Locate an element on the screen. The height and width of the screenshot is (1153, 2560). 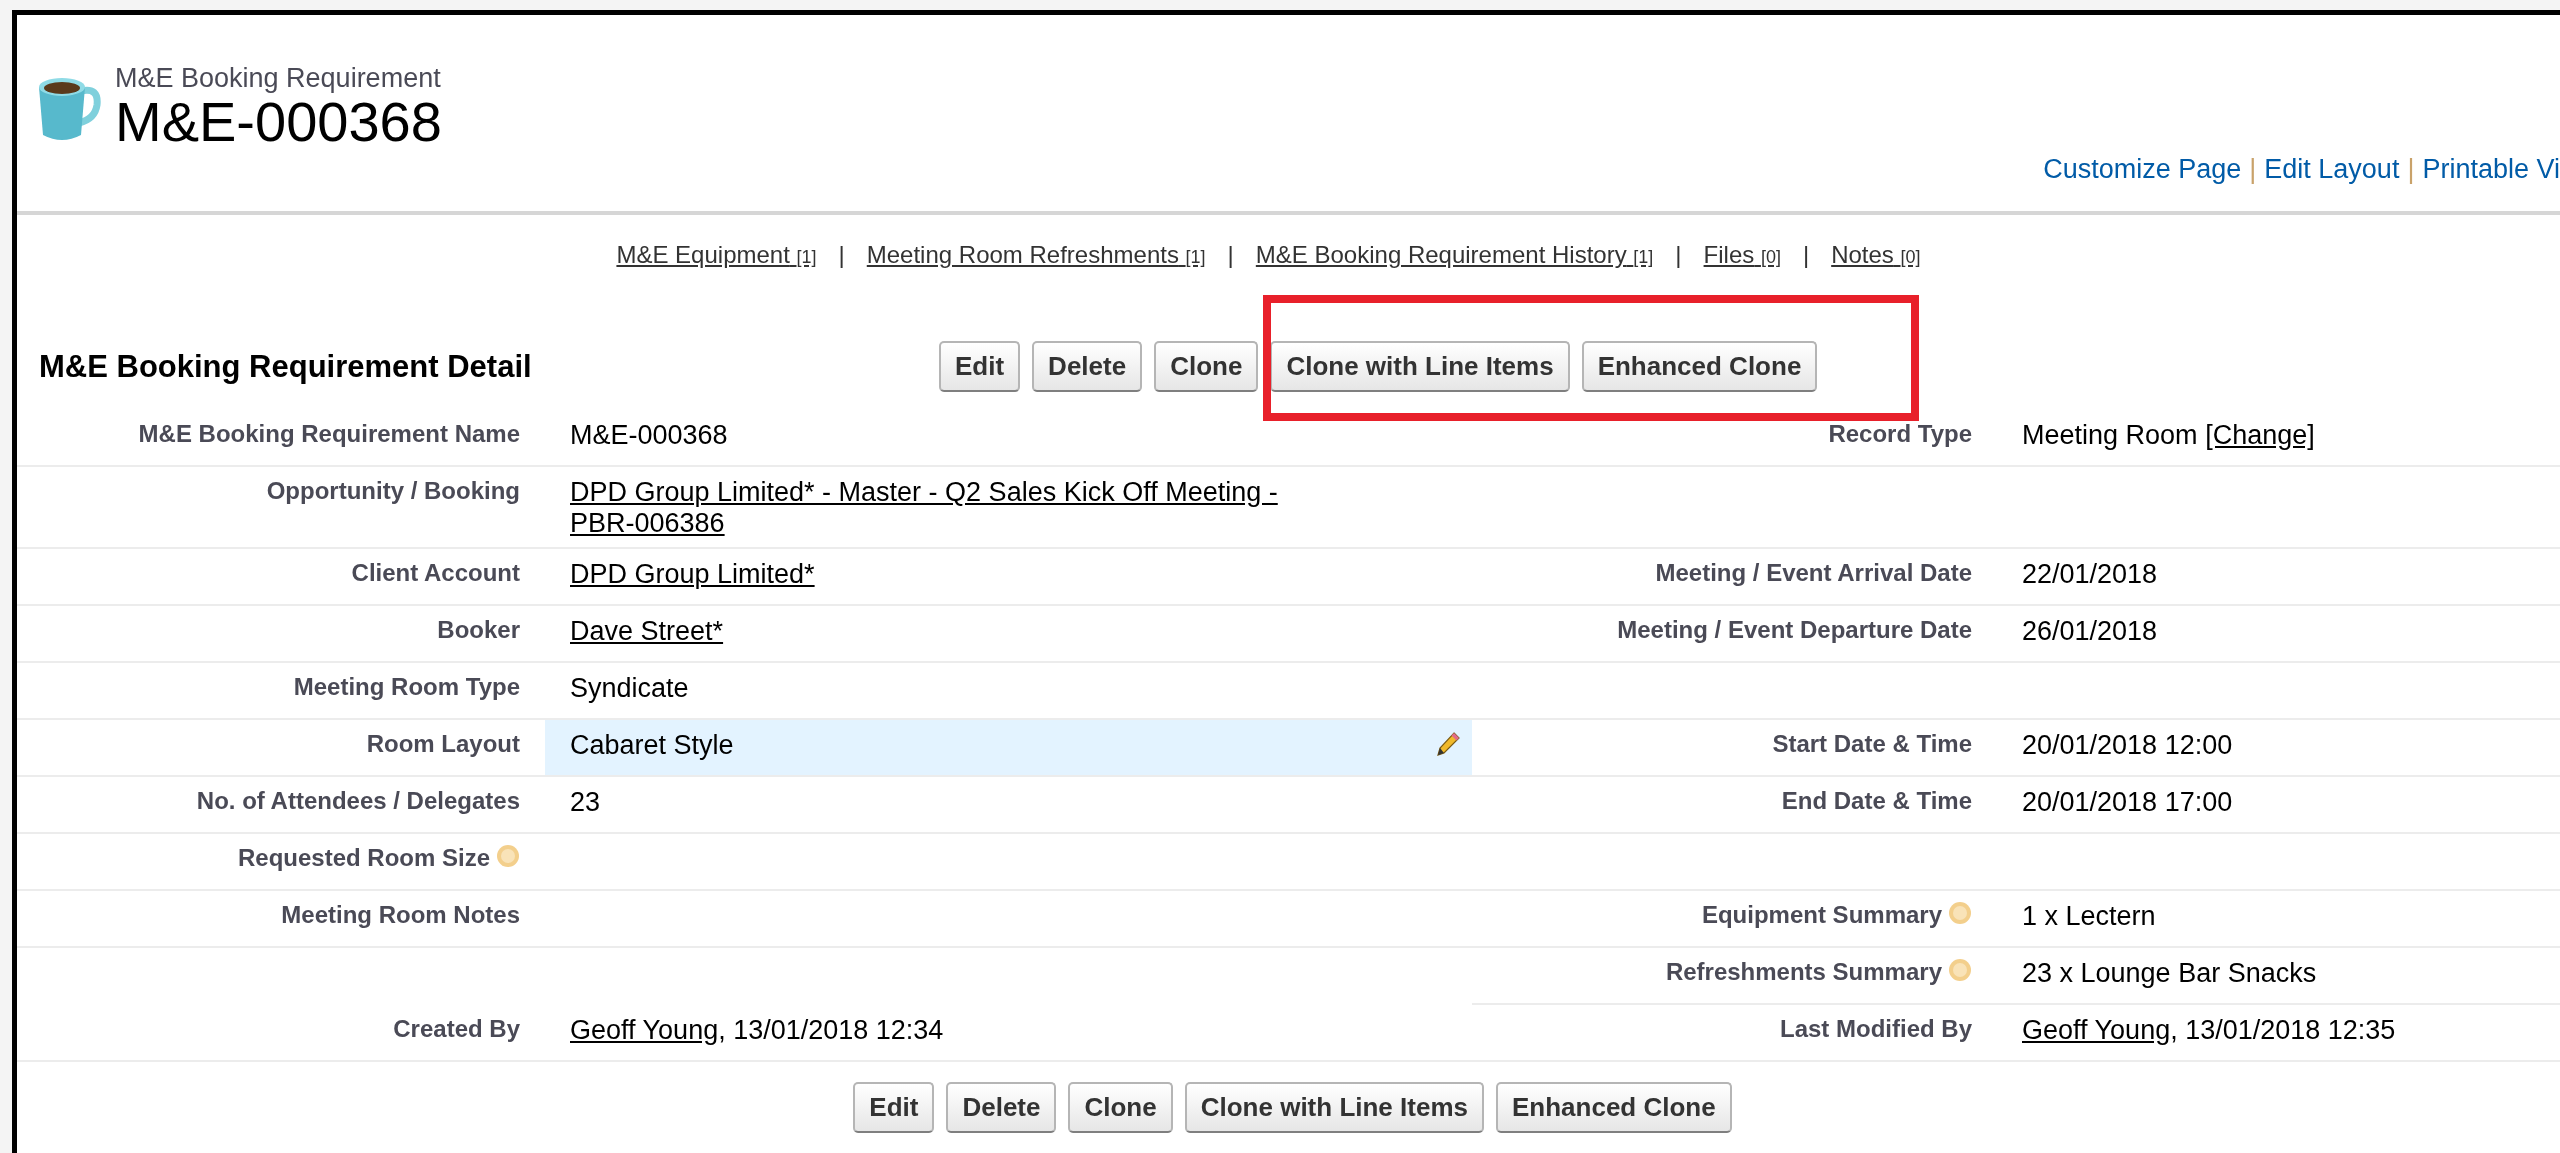
page-link: Customize Page is located at coordinates (2142, 169).